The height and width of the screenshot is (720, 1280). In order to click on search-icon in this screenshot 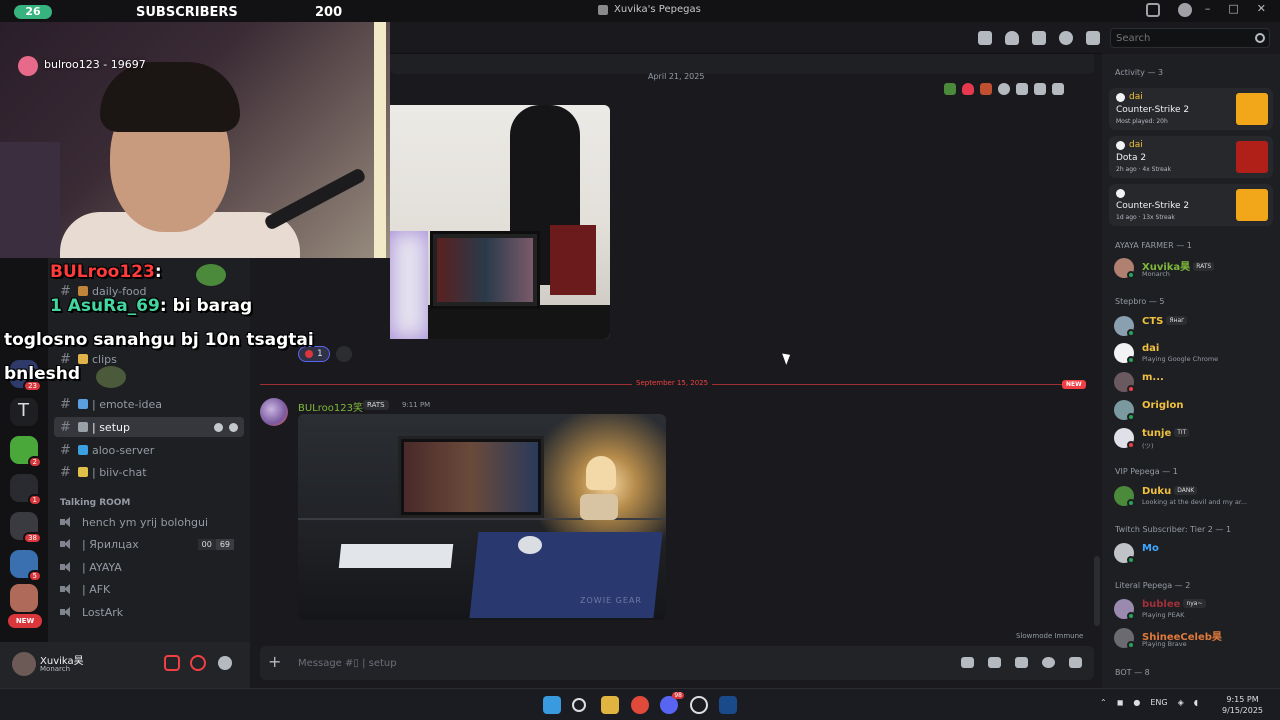, I will do `click(579, 705)`.